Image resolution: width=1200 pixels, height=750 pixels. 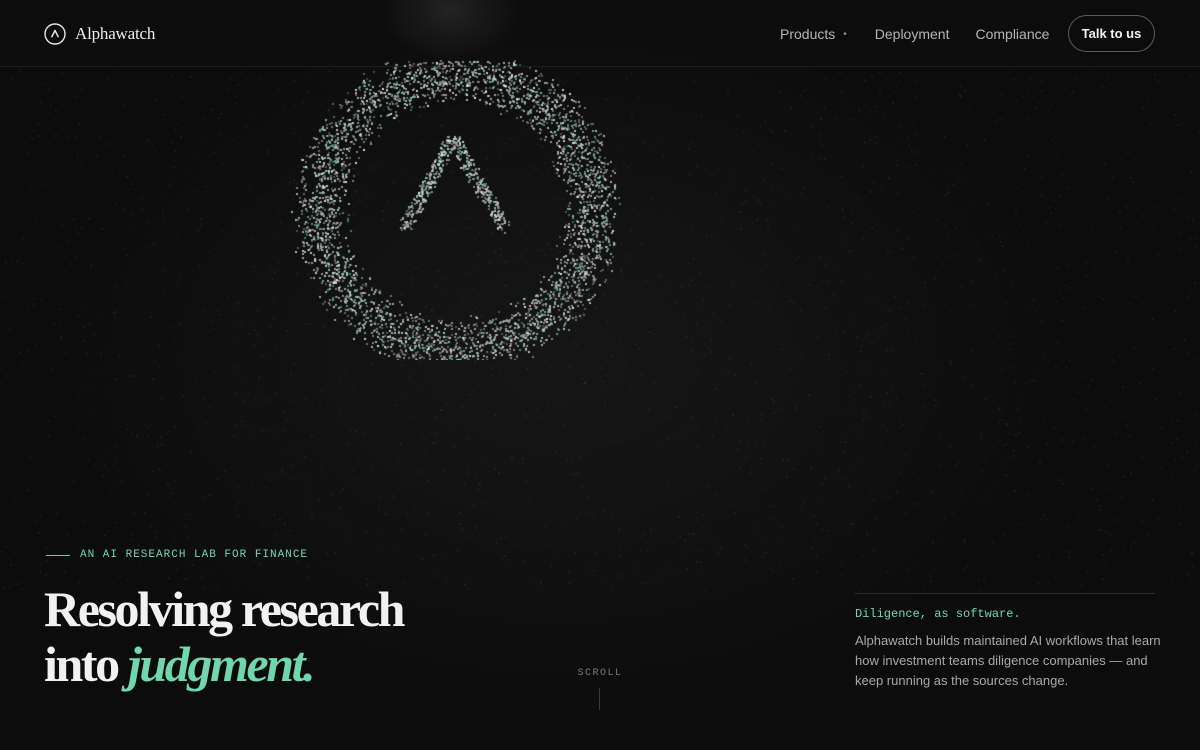 What do you see at coordinates (221, 664) in the screenshot?
I see `headline-accent: judgment.` at bounding box center [221, 664].